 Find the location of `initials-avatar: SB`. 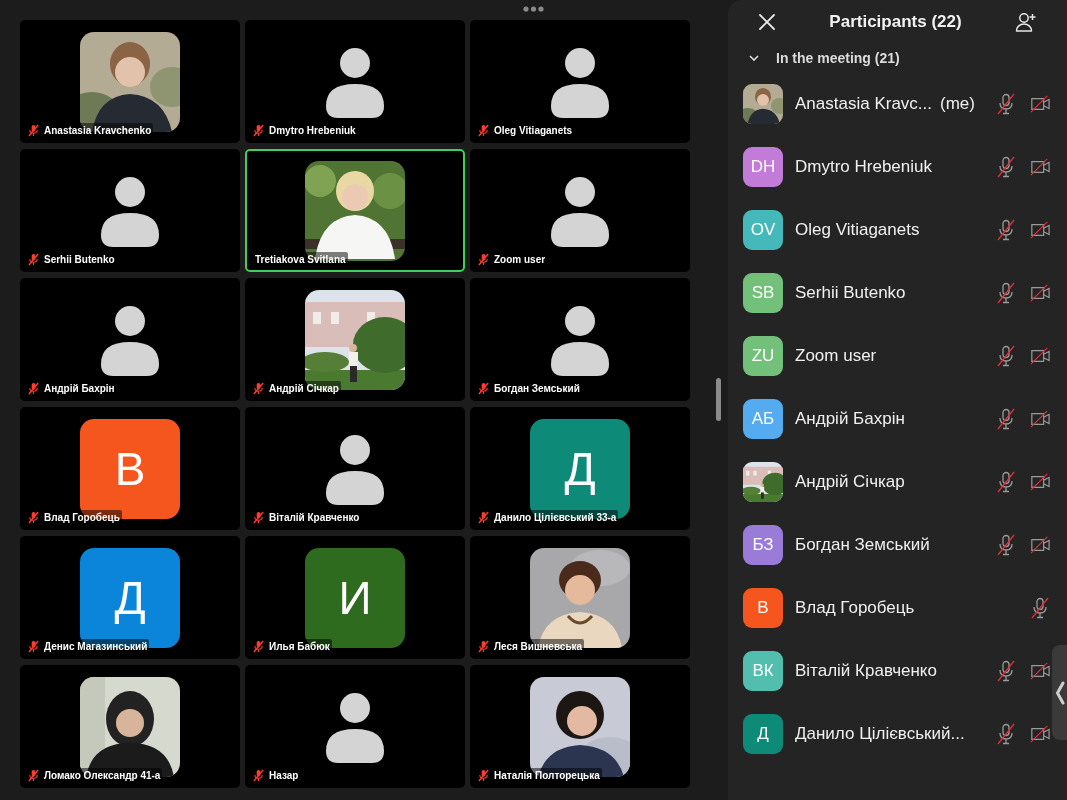

initials-avatar: SB is located at coordinates (763, 292).